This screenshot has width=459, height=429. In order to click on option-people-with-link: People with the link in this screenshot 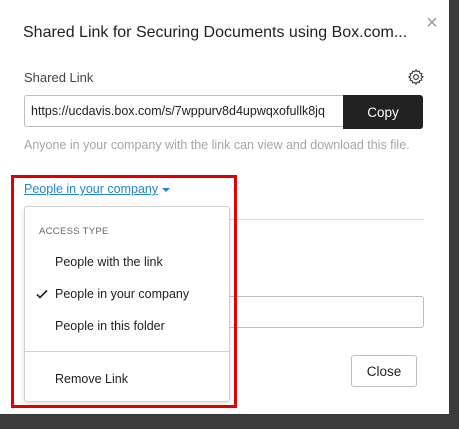, I will do `click(127, 263)`.